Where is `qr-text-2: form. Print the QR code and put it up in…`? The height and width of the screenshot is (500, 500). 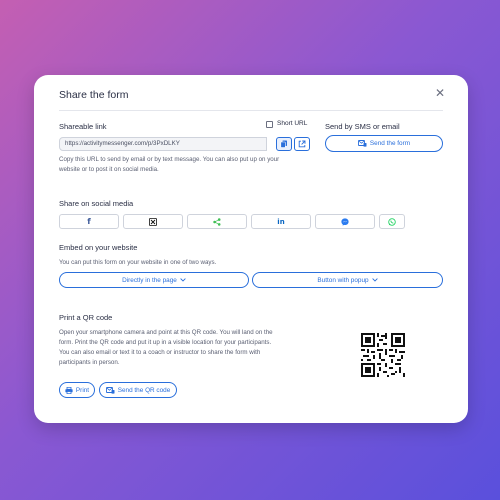
qr-text-2: form. Print the QR code and put it up in… is located at coordinates (165, 342).